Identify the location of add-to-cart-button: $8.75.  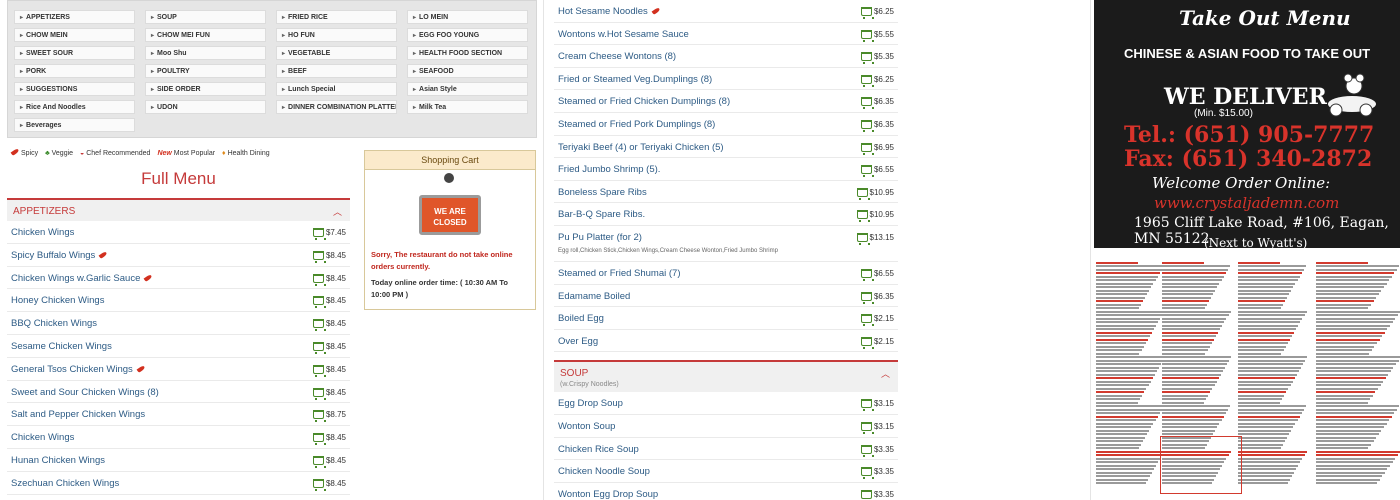
(329, 416).